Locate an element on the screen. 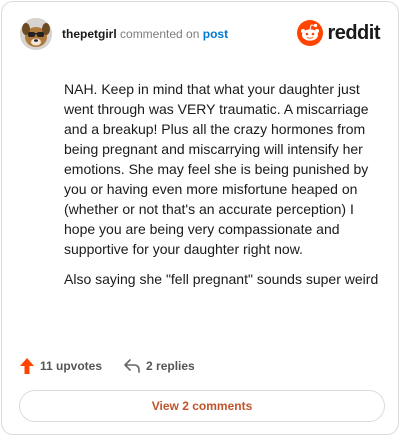  commented-on-text: commented on is located at coordinates (160, 34).